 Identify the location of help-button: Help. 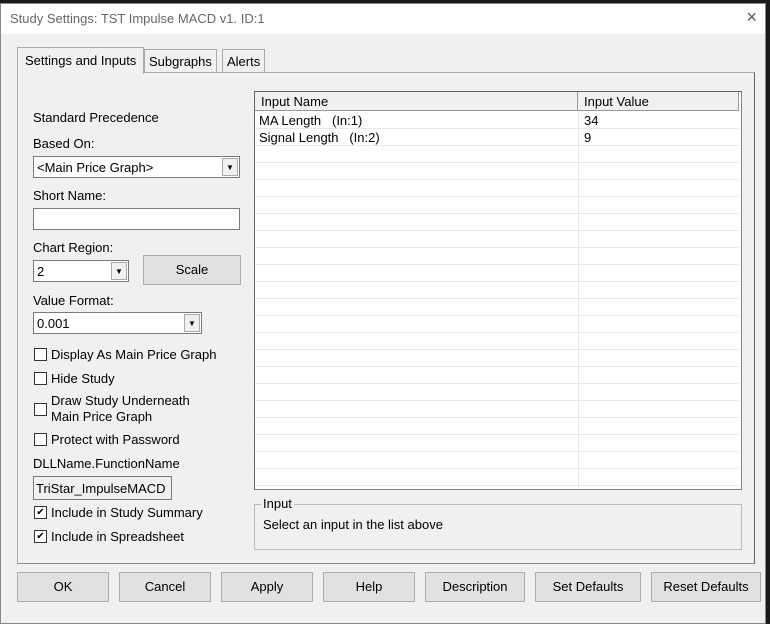
(369, 587).